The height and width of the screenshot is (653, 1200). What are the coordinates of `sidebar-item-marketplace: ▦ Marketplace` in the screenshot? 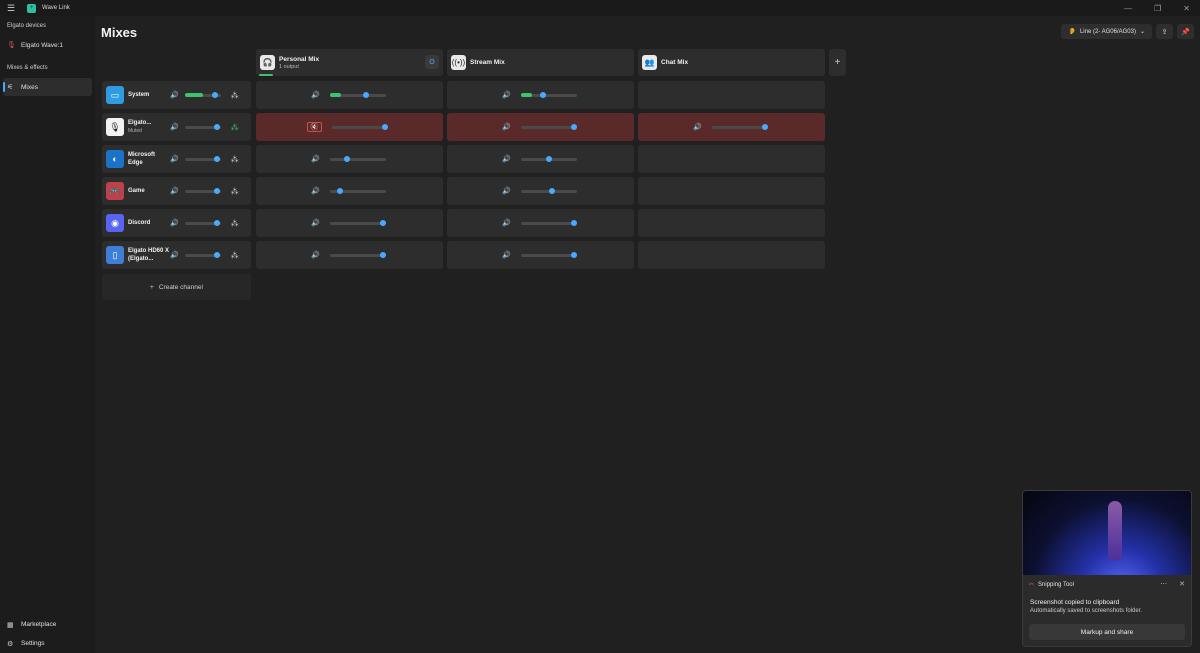 It's located at (47, 624).